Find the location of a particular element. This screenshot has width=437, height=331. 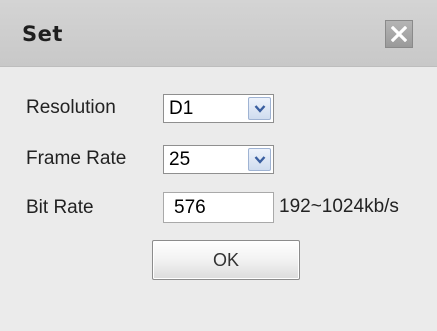

bit-rate-input: 576 is located at coordinates (218, 207).